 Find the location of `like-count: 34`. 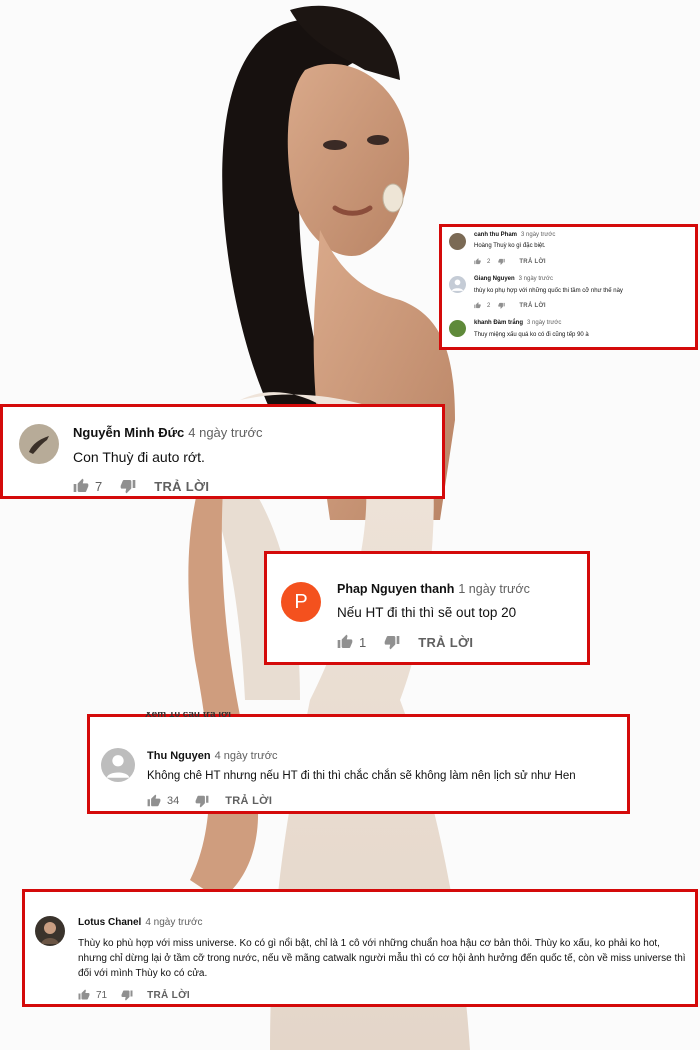

like-count: 34 is located at coordinates (173, 801).